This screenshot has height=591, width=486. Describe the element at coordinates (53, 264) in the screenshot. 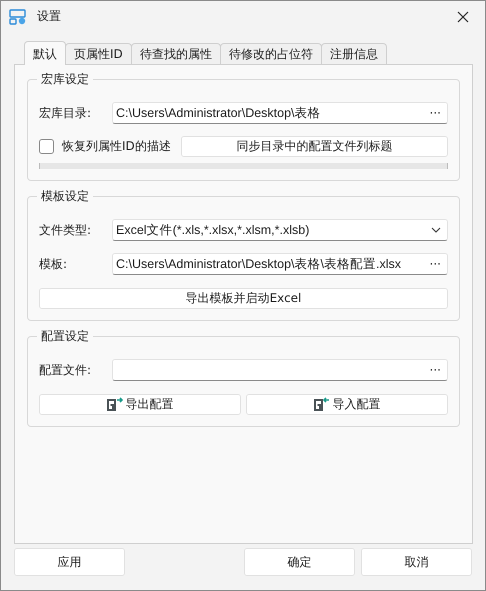

I see `field-label: 模板:` at that location.